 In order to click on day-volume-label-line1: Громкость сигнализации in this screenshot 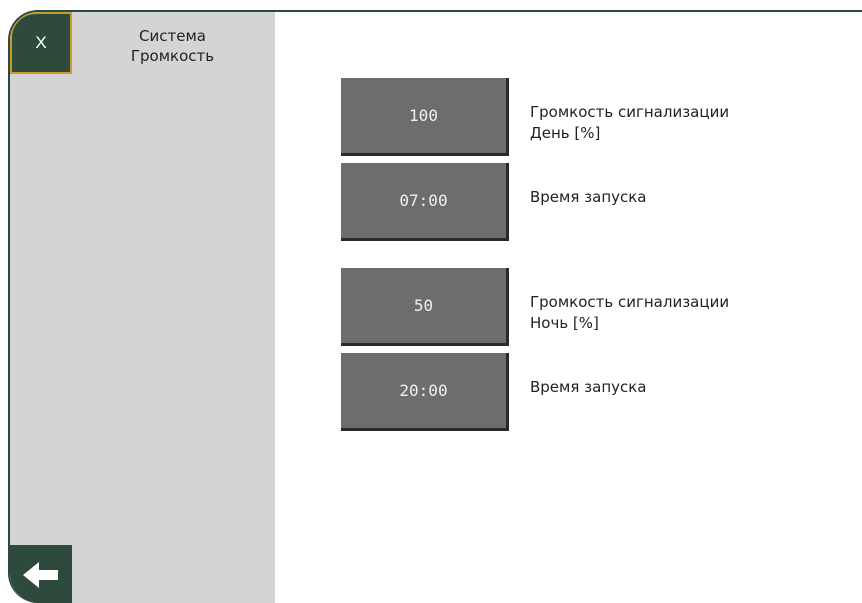, I will do `click(630, 112)`.